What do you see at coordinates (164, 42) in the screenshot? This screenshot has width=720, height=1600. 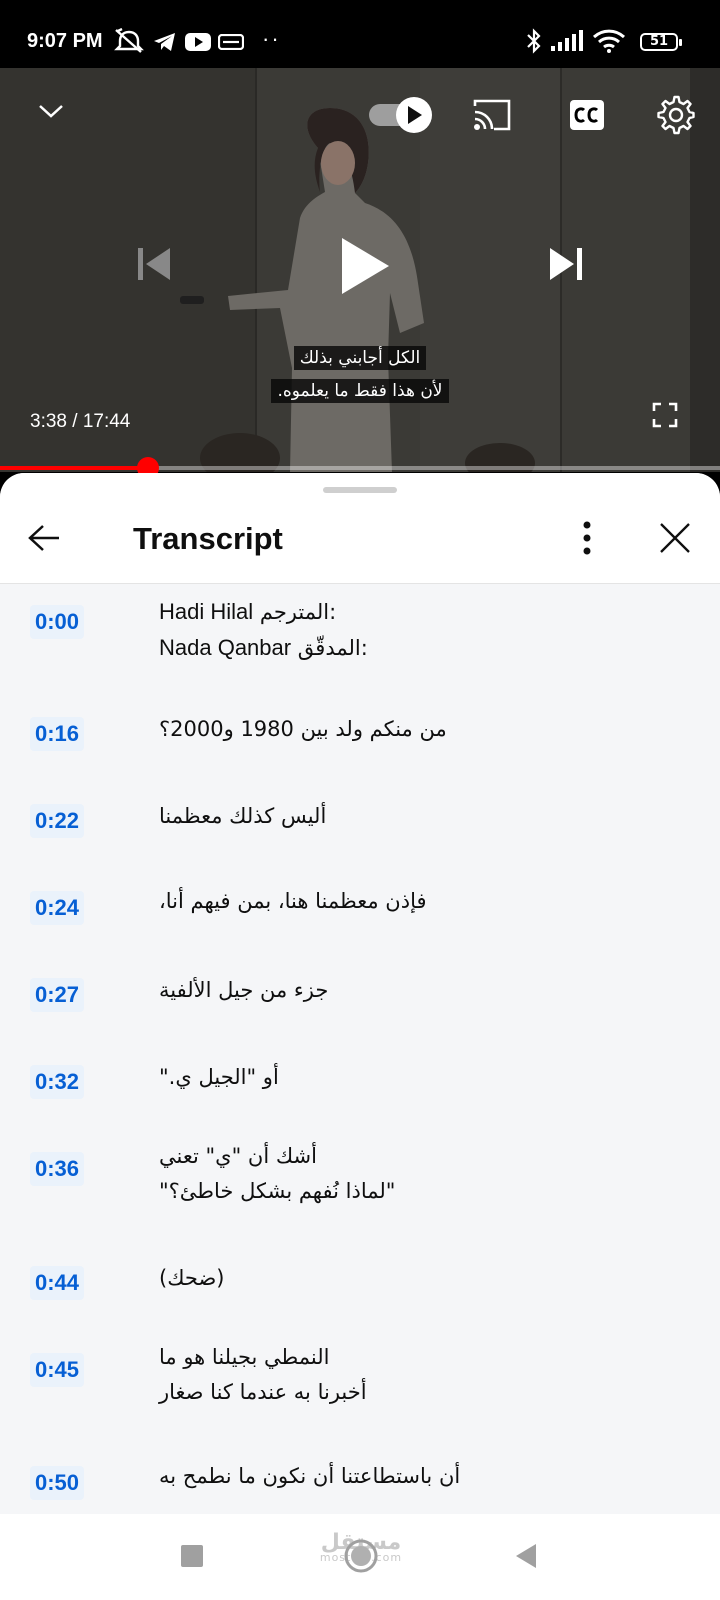 I see `telegram-icon` at bounding box center [164, 42].